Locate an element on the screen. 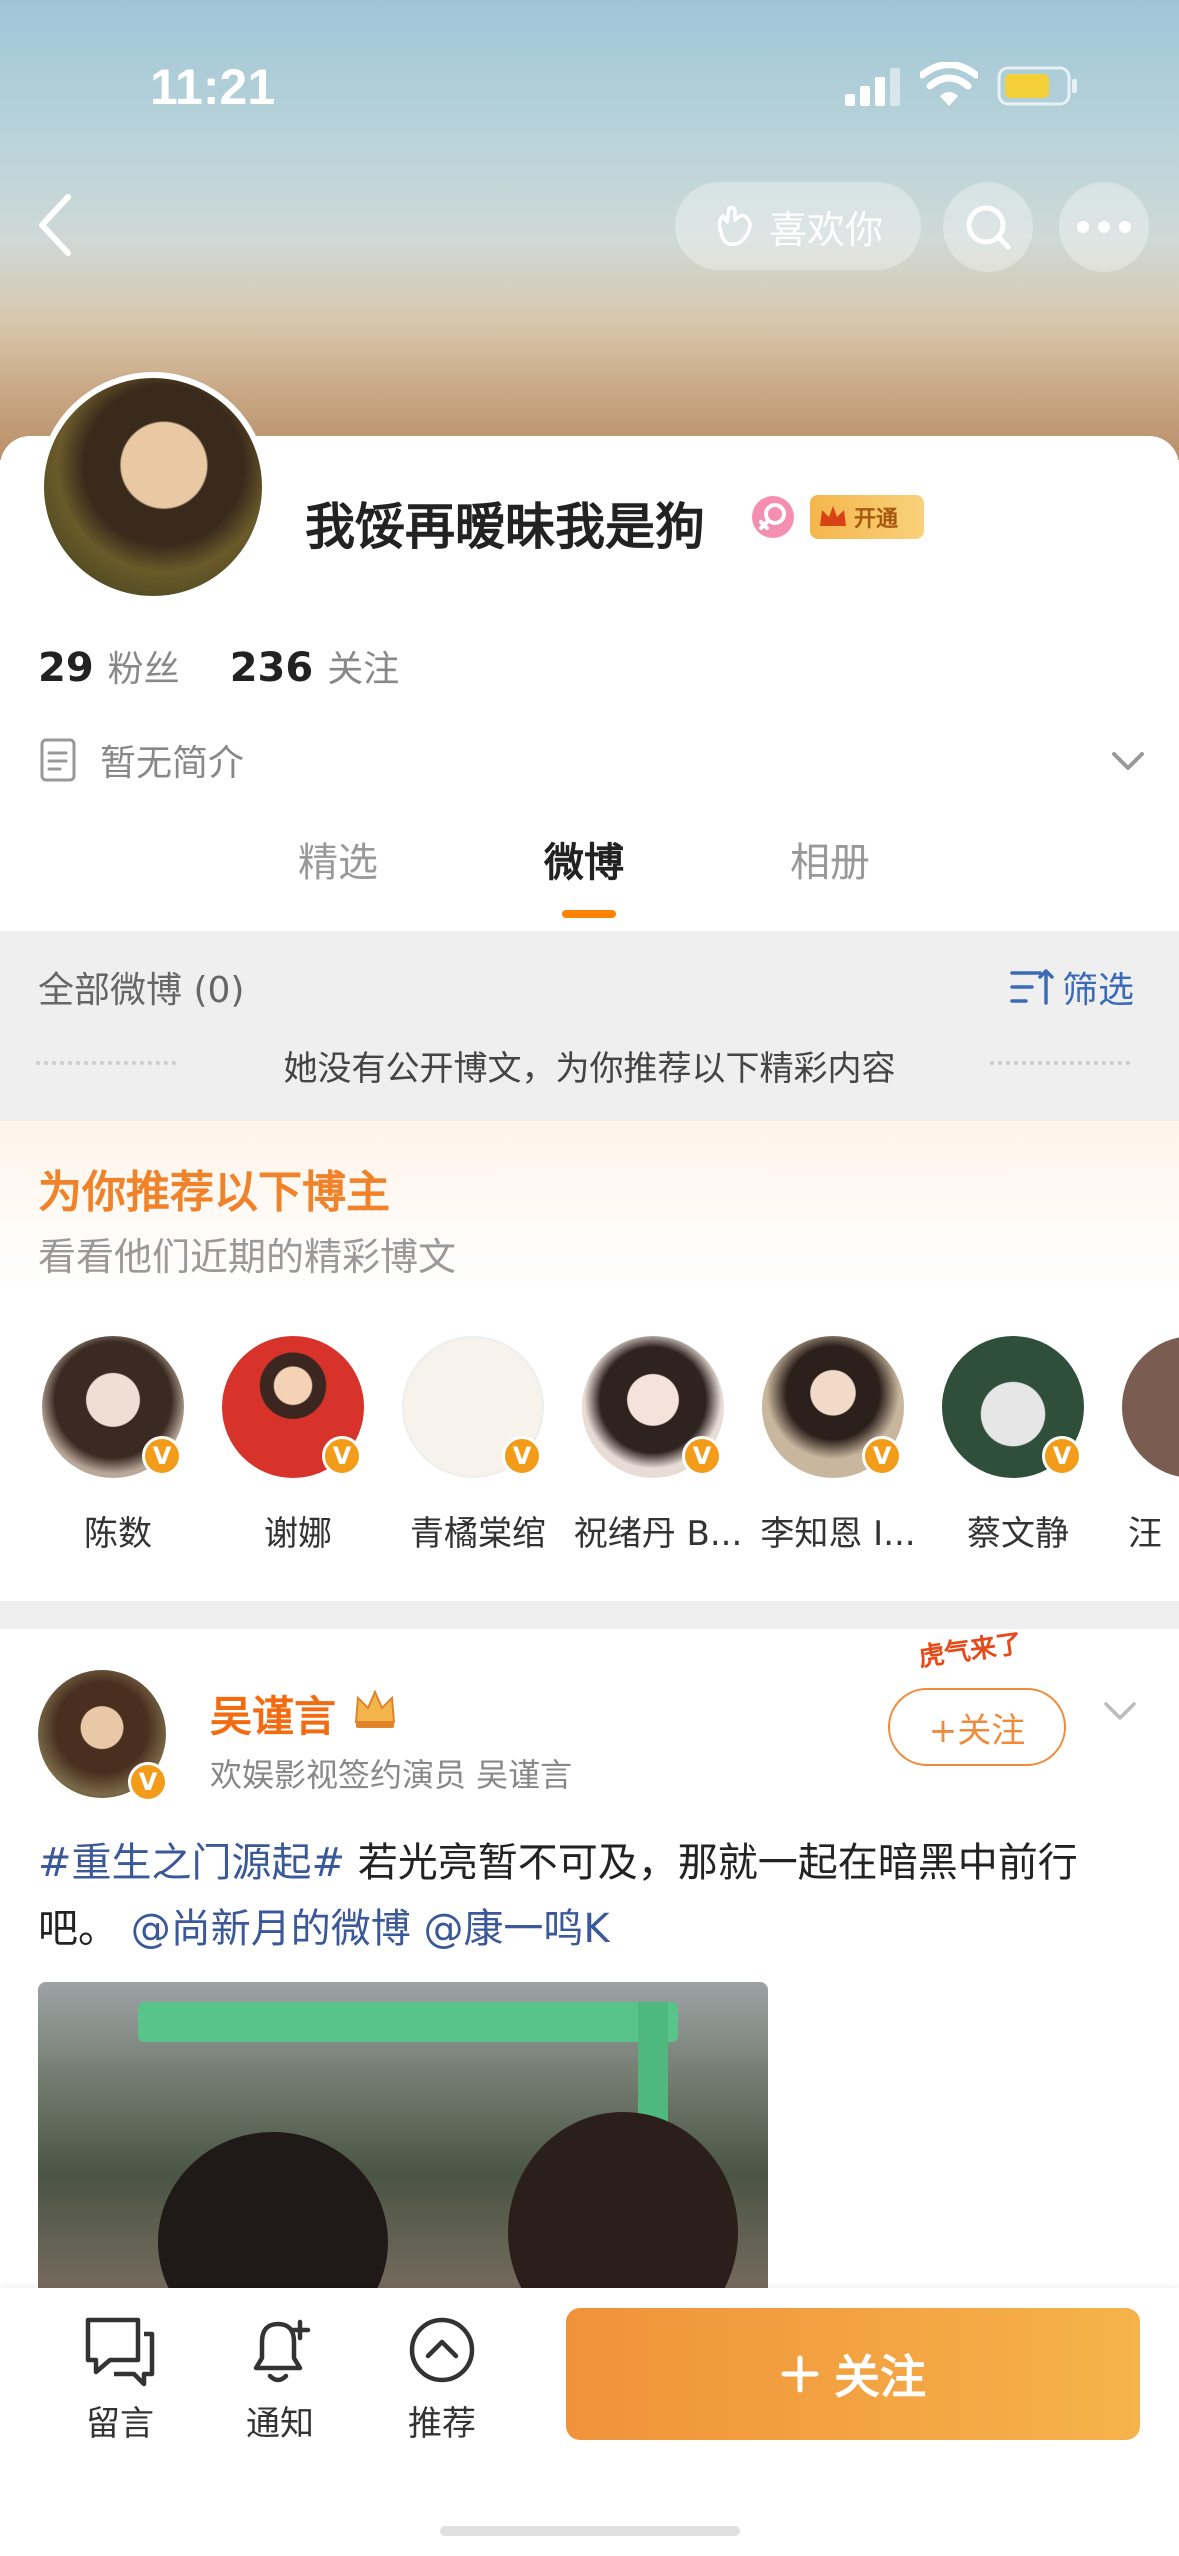 The image size is (1179, 2556). search-icon is located at coordinates (988, 227).